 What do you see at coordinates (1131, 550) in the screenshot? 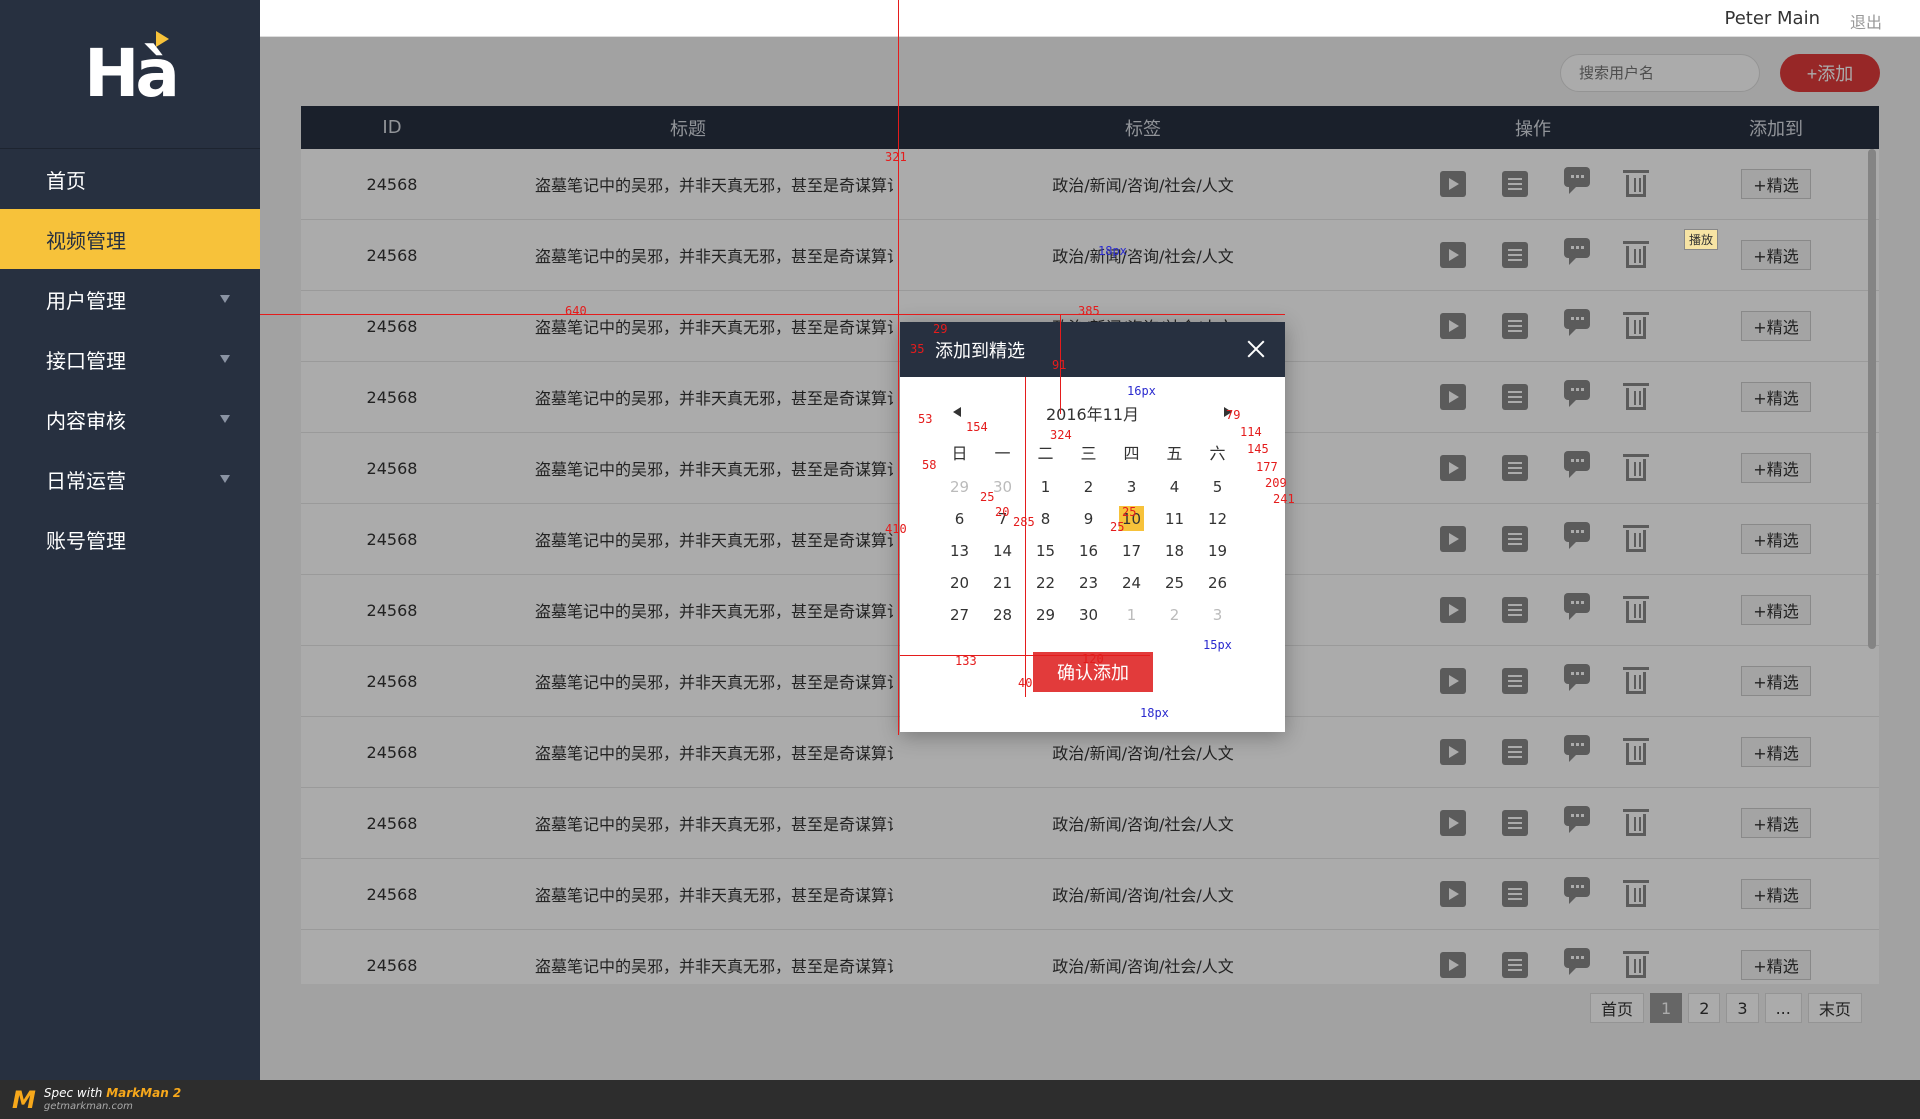
I see `calendar-day: 17` at bounding box center [1131, 550].